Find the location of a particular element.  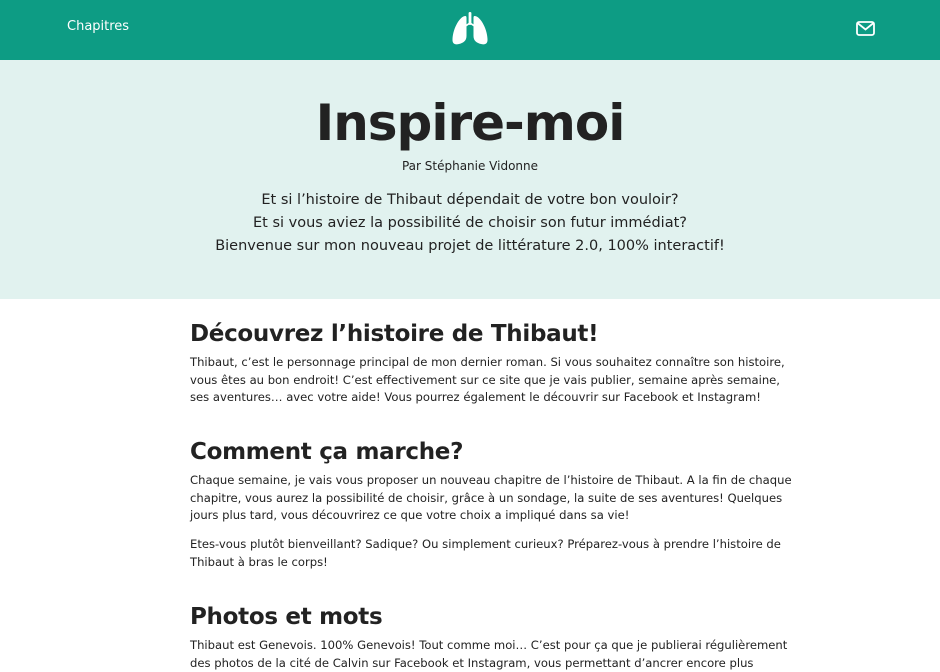

lungs-icon is located at coordinates (470, 29).